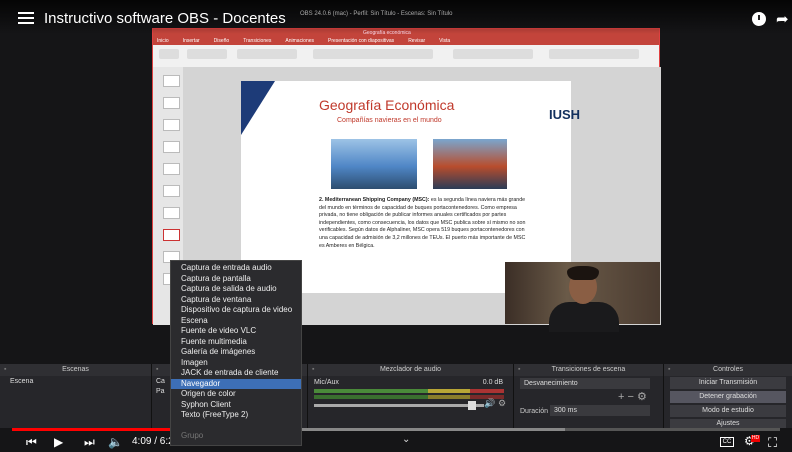 The image size is (792, 452). Describe the element at coordinates (160, 381) in the screenshot. I see `source-item: Ca` at that location.